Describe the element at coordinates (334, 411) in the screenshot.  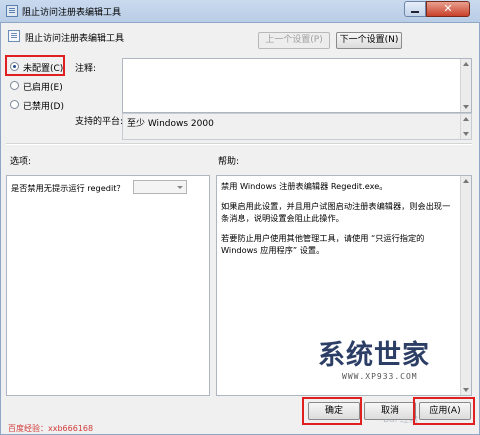
I see `ok-button: 确定` at that location.